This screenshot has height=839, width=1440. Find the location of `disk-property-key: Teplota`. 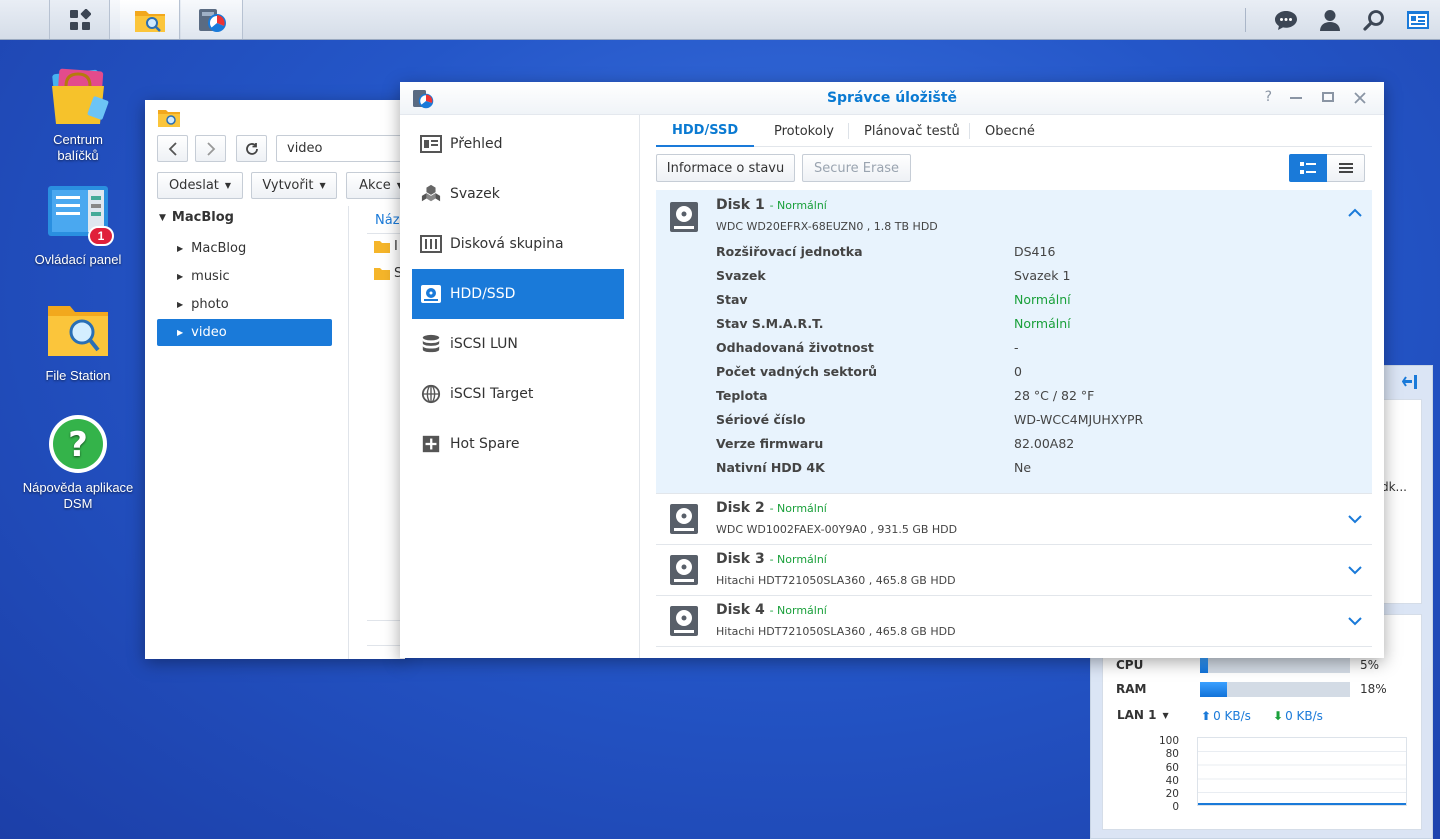

disk-property-key: Teplota is located at coordinates (742, 395).